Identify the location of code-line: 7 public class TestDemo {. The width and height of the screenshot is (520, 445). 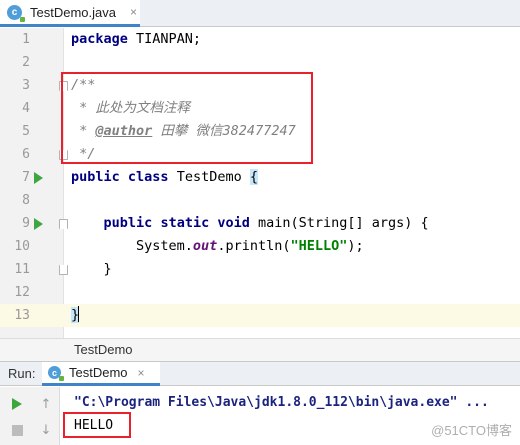
(260, 177).